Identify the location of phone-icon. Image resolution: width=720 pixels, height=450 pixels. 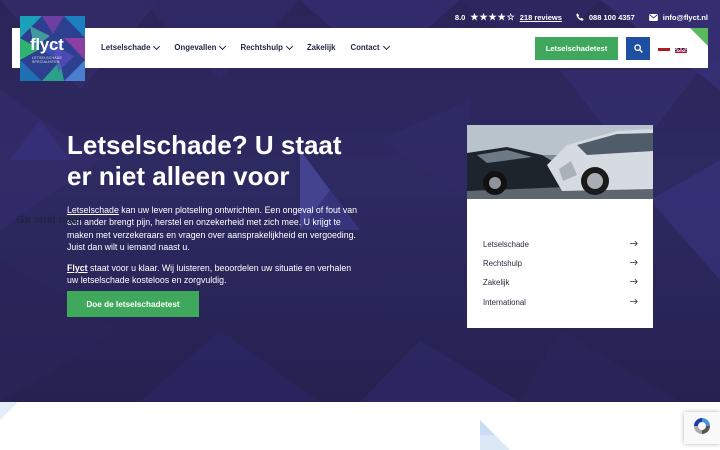
(580, 17).